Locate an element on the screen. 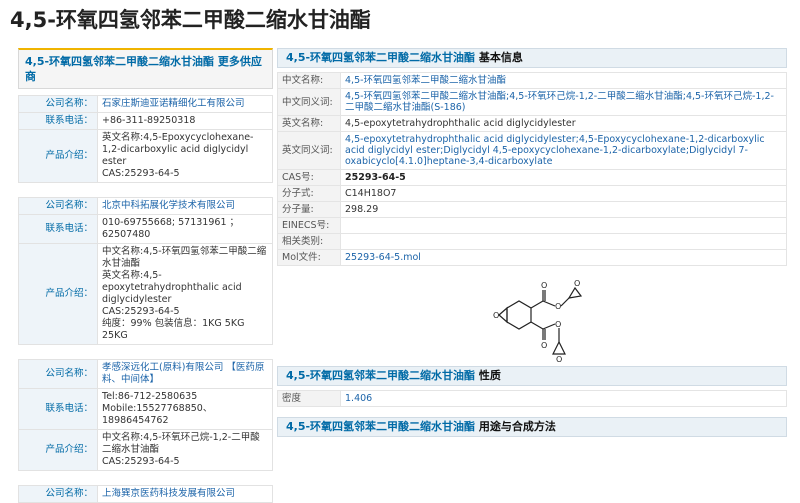 This screenshot has width=800, height=503. more-suppliers-link: 4,5-环氧四氢邻苯二甲酸二缩水甘油酯 更多供应商 is located at coordinates (145, 68).